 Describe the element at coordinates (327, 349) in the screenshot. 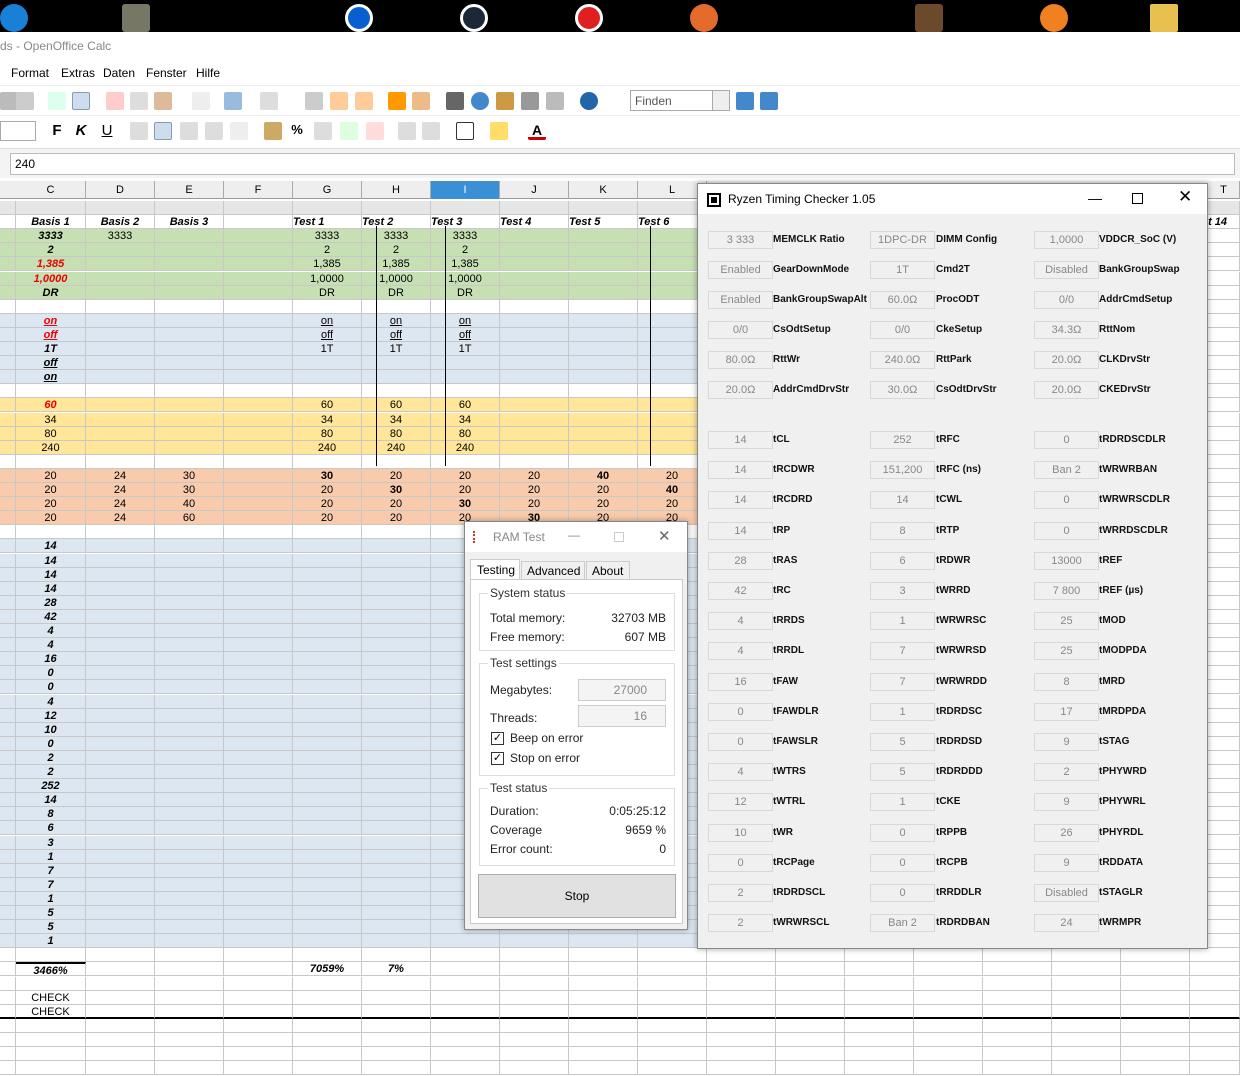

I see `sheet-cell: 1T` at that location.